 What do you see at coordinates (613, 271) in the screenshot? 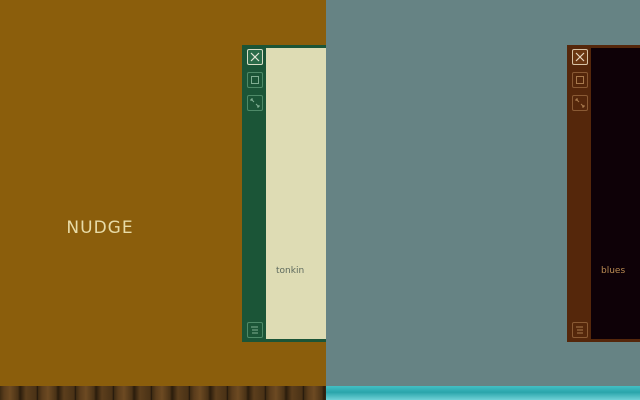
I see `window-title: blues` at bounding box center [613, 271].